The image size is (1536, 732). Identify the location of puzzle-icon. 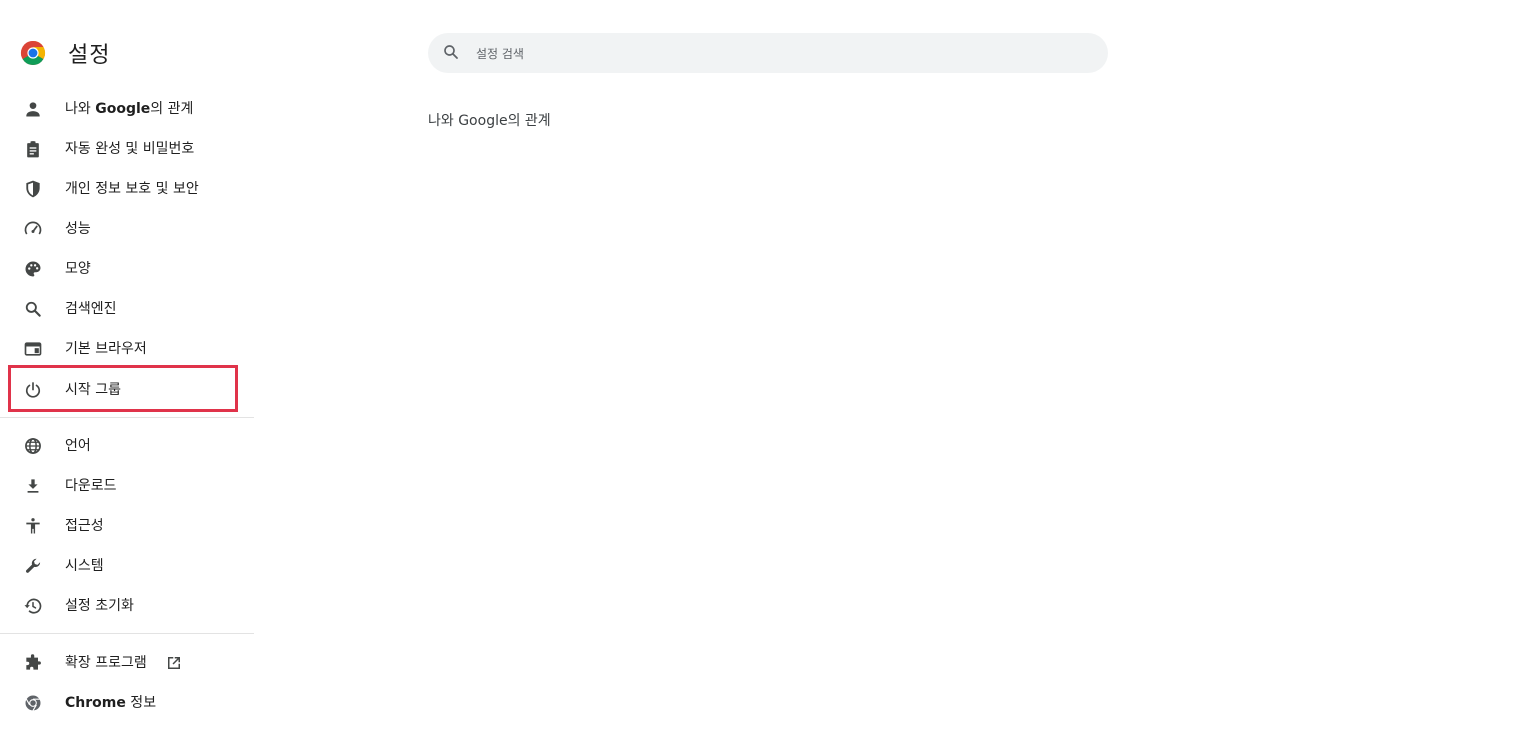
(33, 663).